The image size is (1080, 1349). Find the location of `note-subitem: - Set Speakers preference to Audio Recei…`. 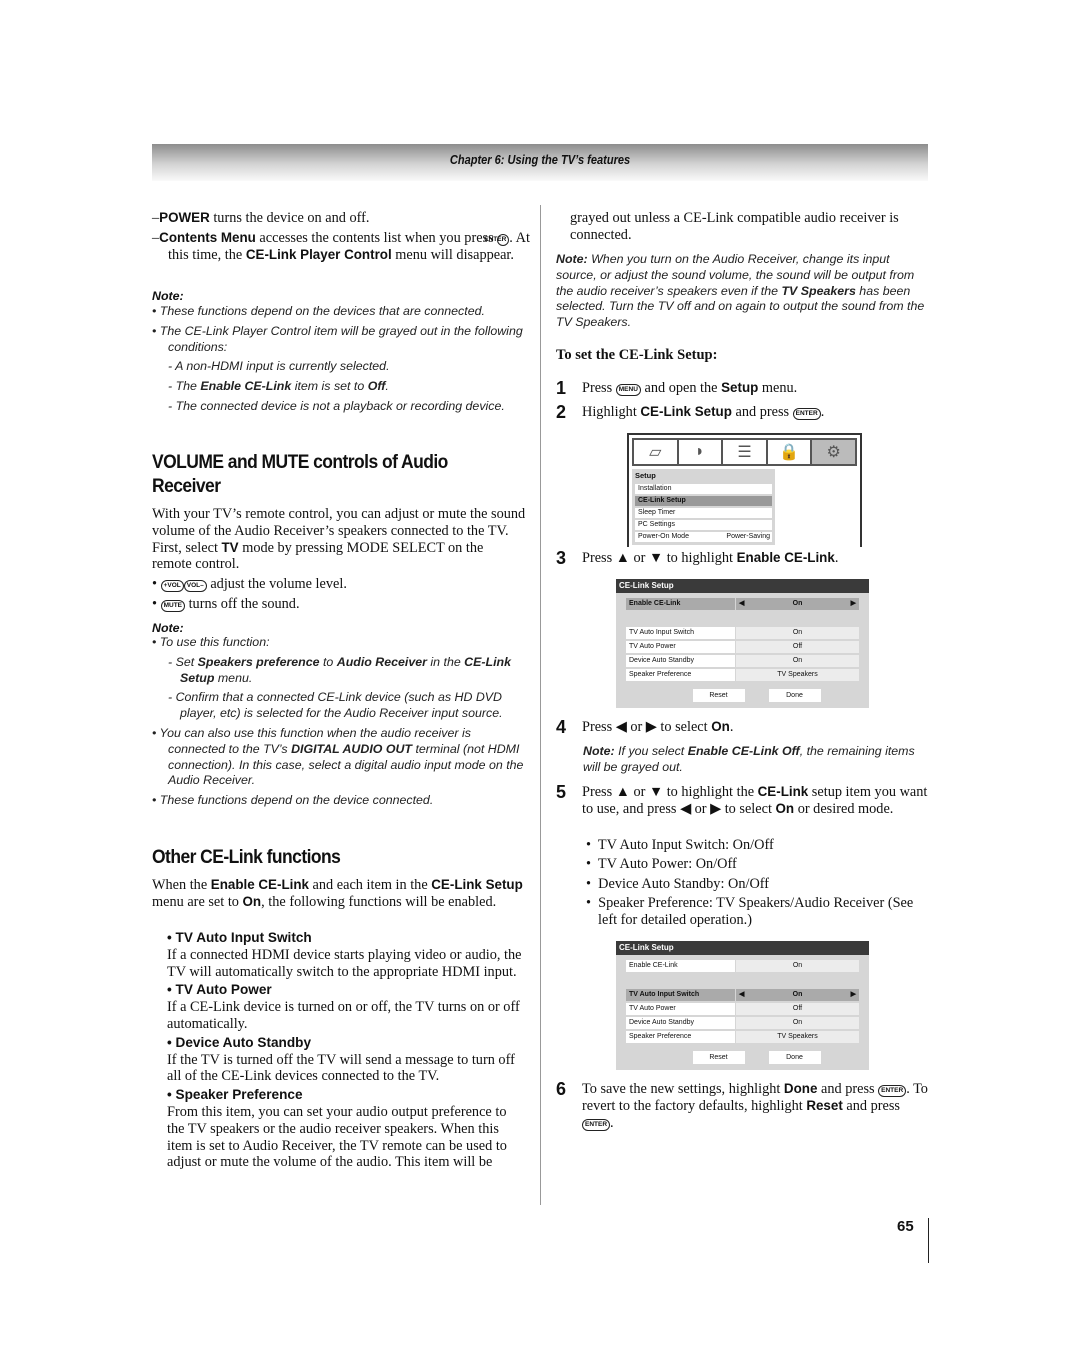

note-subitem: - Set Speakers preference to Audio Recei… is located at coordinates (339, 671).